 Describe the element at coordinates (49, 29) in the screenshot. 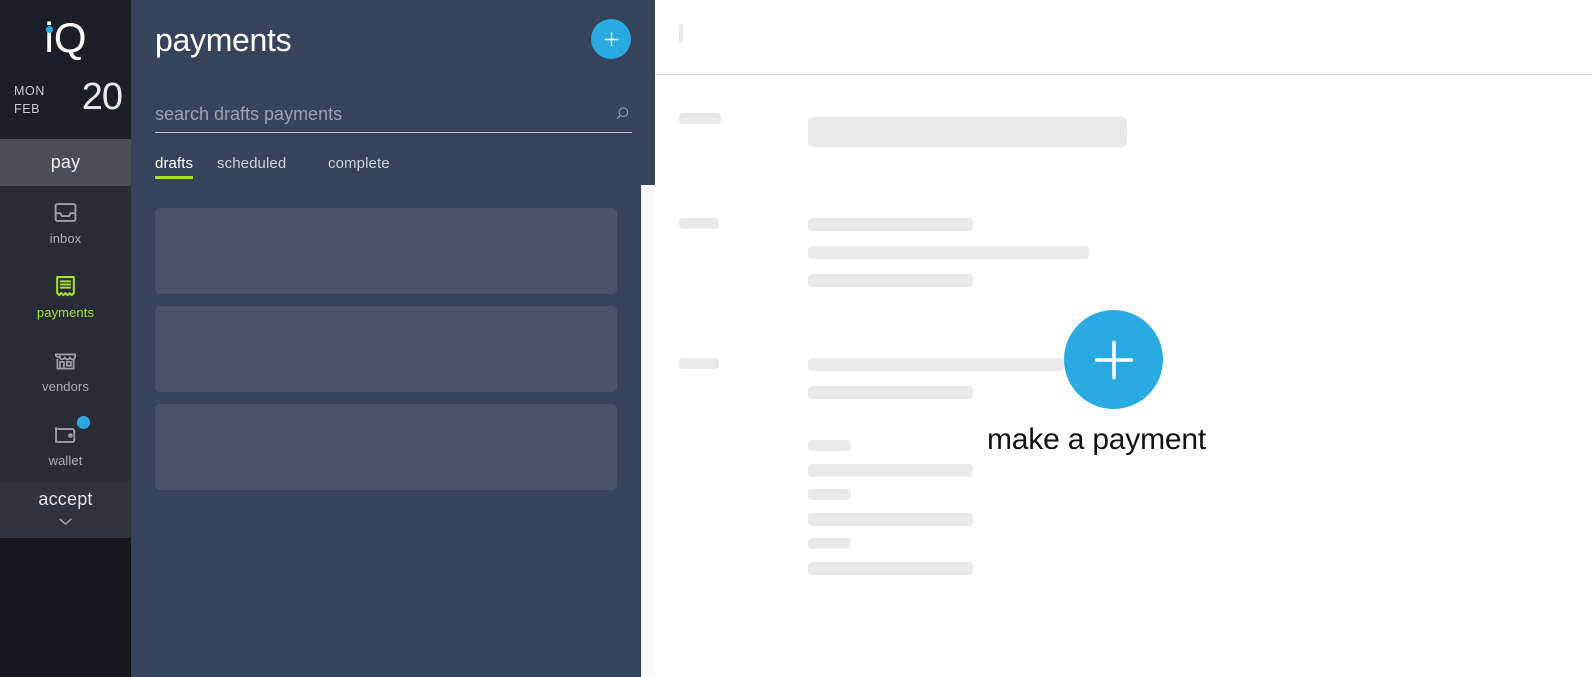

I see `app-logo-dot-icon` at that location.